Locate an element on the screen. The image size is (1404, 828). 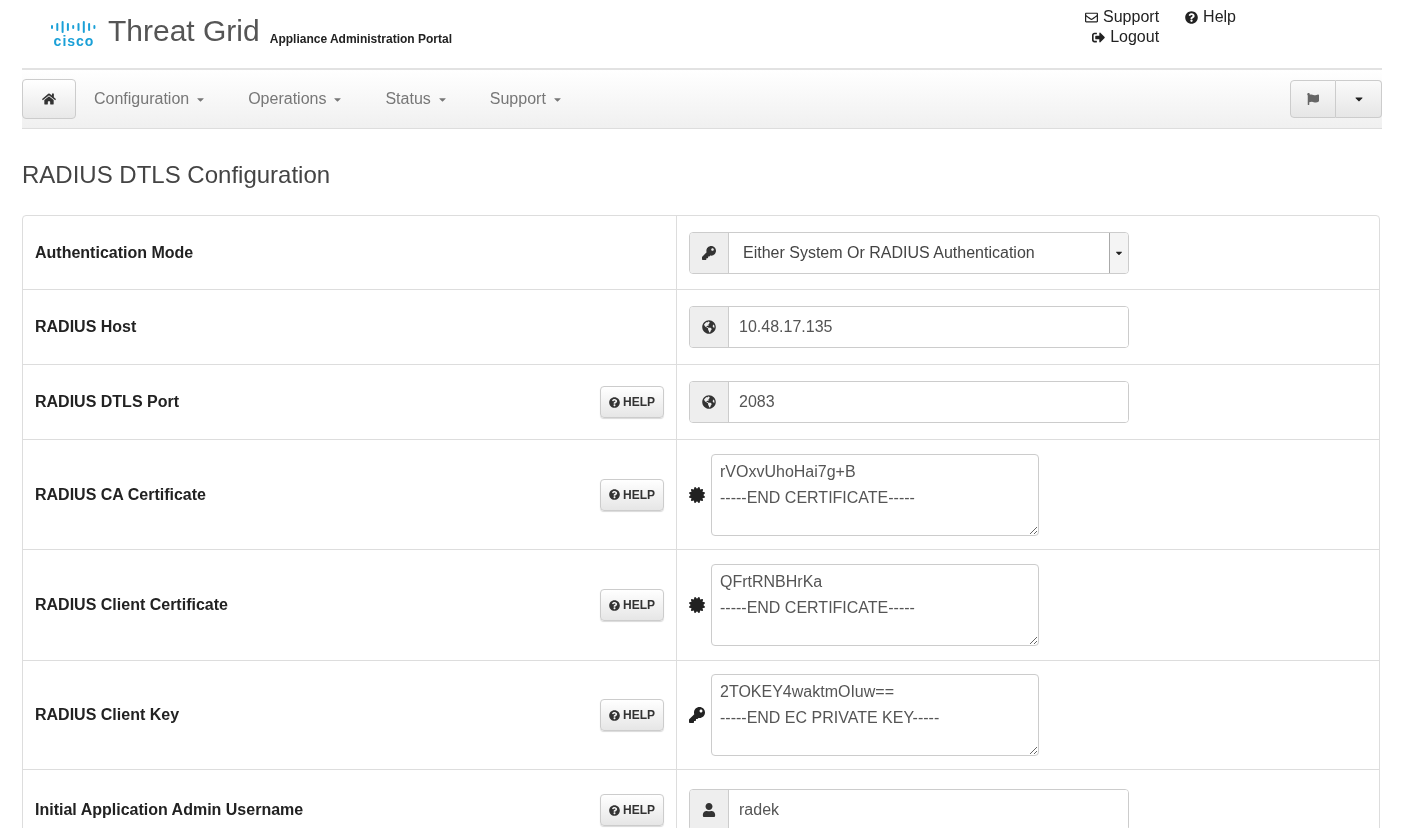
field-label: RADIUS DTLS Port is located at coordinates (107, 402).